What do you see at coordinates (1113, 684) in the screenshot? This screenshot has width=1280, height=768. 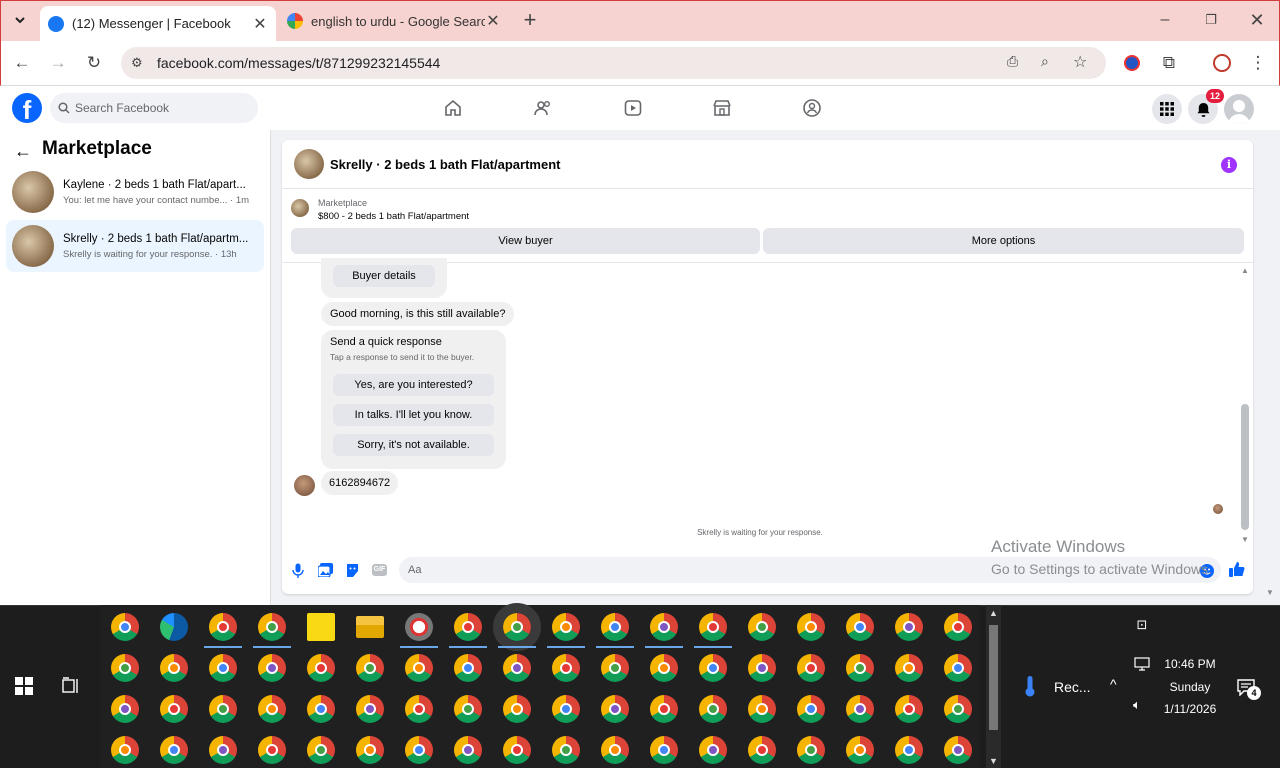 I see `show-hidden-icons-icon: ^` at bounding box center [1113, 684].